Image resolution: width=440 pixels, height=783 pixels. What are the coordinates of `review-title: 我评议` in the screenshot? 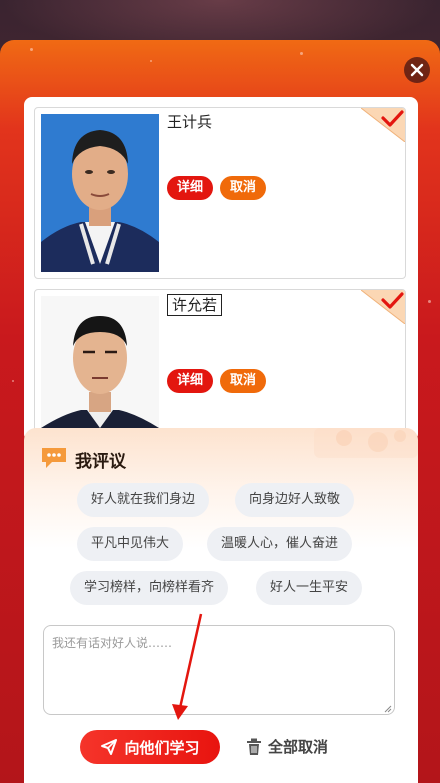 It's located at (100, 462).